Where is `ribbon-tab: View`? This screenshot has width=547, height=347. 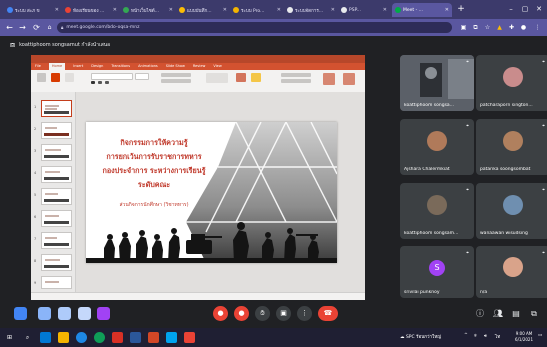
ribbon-tab: View is located at coordinates (217, 66).